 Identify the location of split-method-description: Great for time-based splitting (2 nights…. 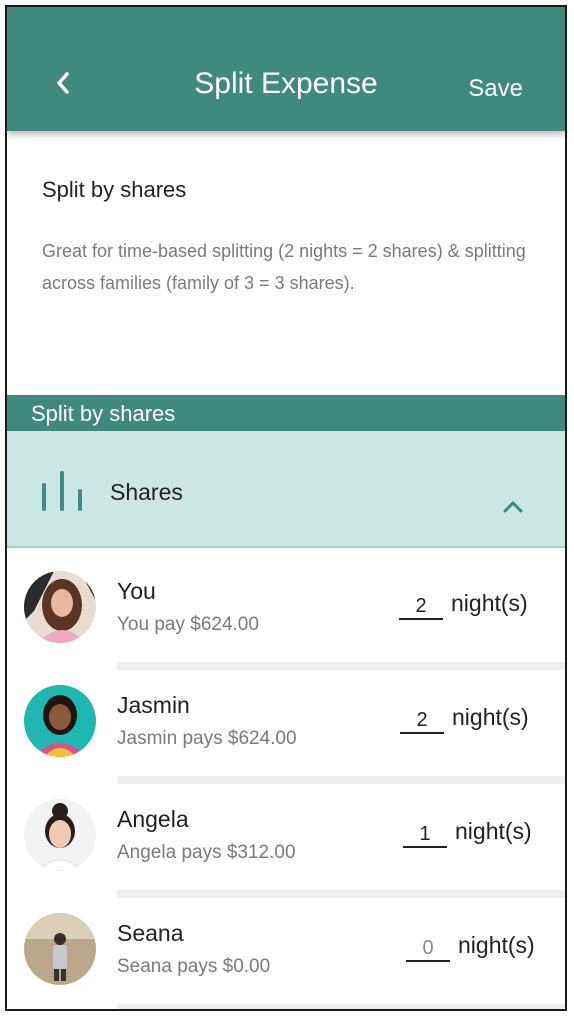
(284, 267).